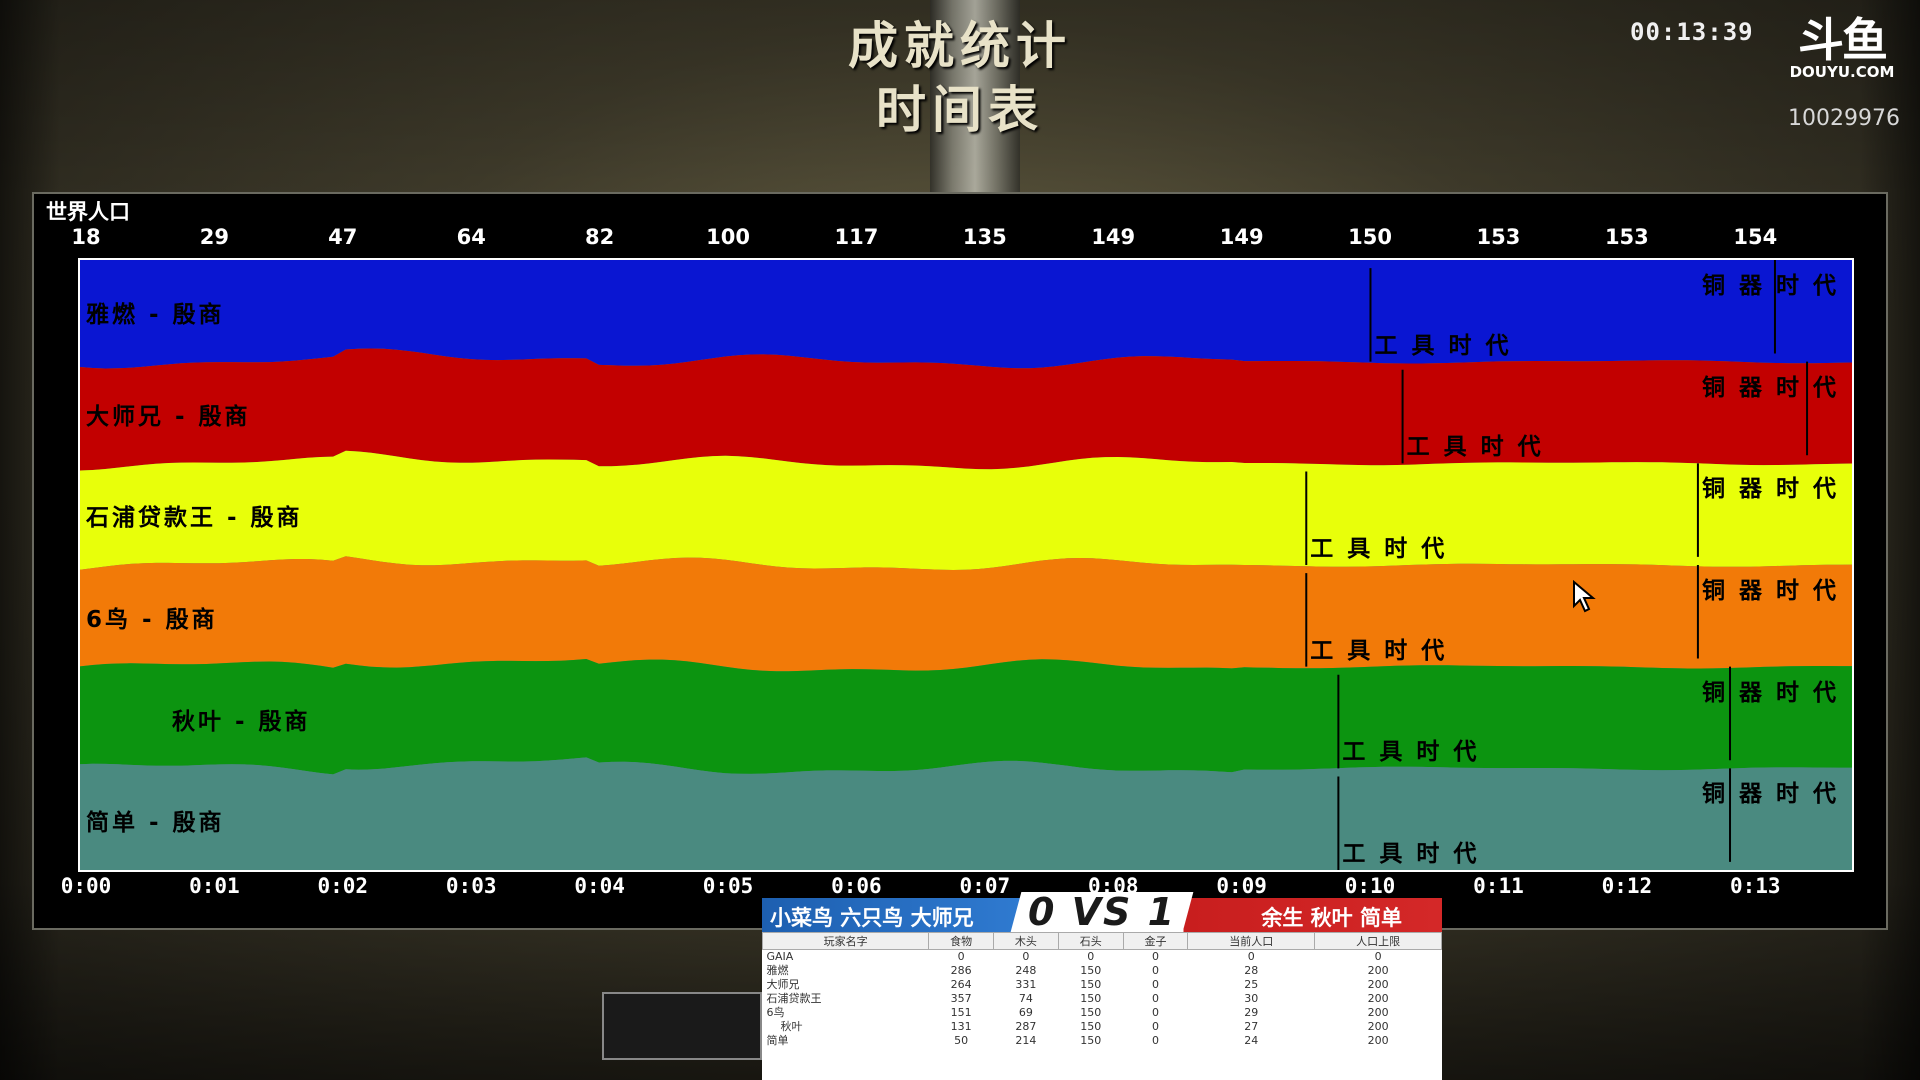  What do you see at coordinates (1102, 957) in the screenshot?
I see `table-row: GAIA 0 0 0 0 0 0` at bounding box center [1102, 957].